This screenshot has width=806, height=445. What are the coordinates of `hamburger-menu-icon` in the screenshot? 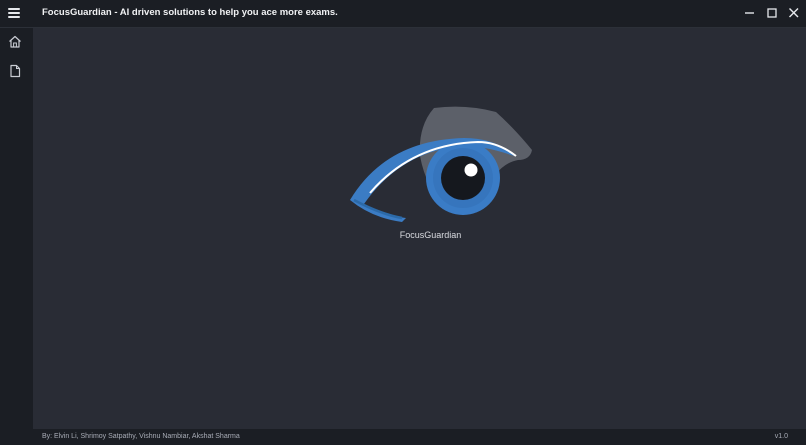 It's located at (14, 13).